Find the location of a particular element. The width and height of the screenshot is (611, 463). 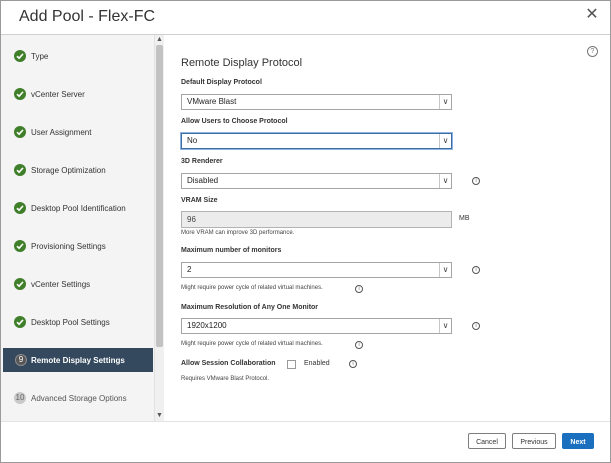

renderer-value: Disabled is located at coordinates (203, 180).